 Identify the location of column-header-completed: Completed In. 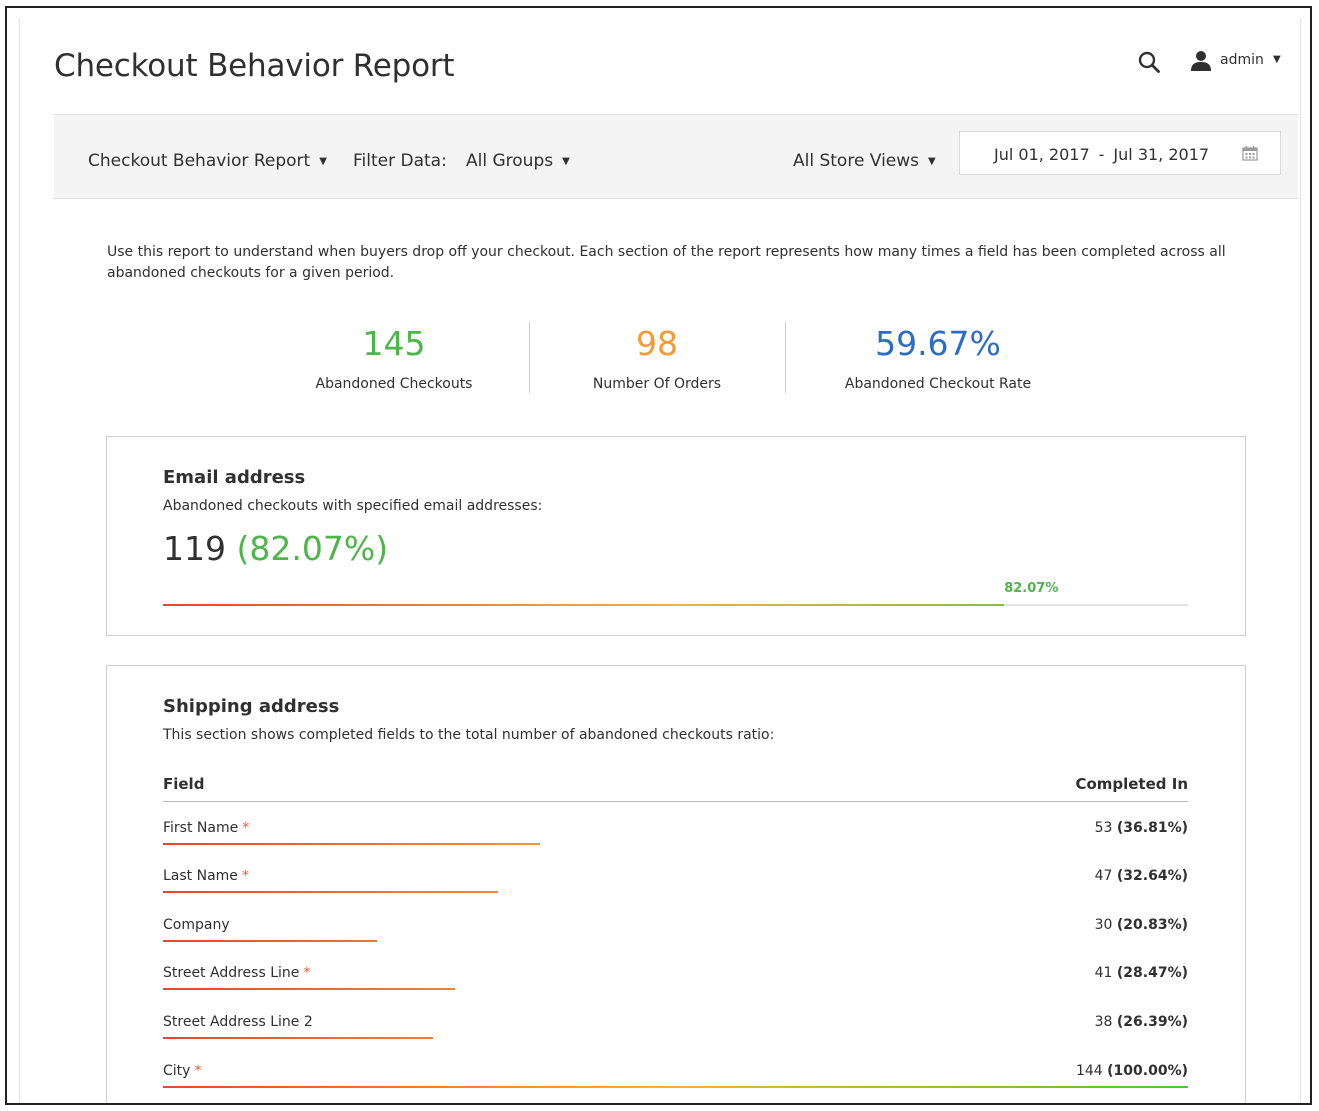
(1131, 784).